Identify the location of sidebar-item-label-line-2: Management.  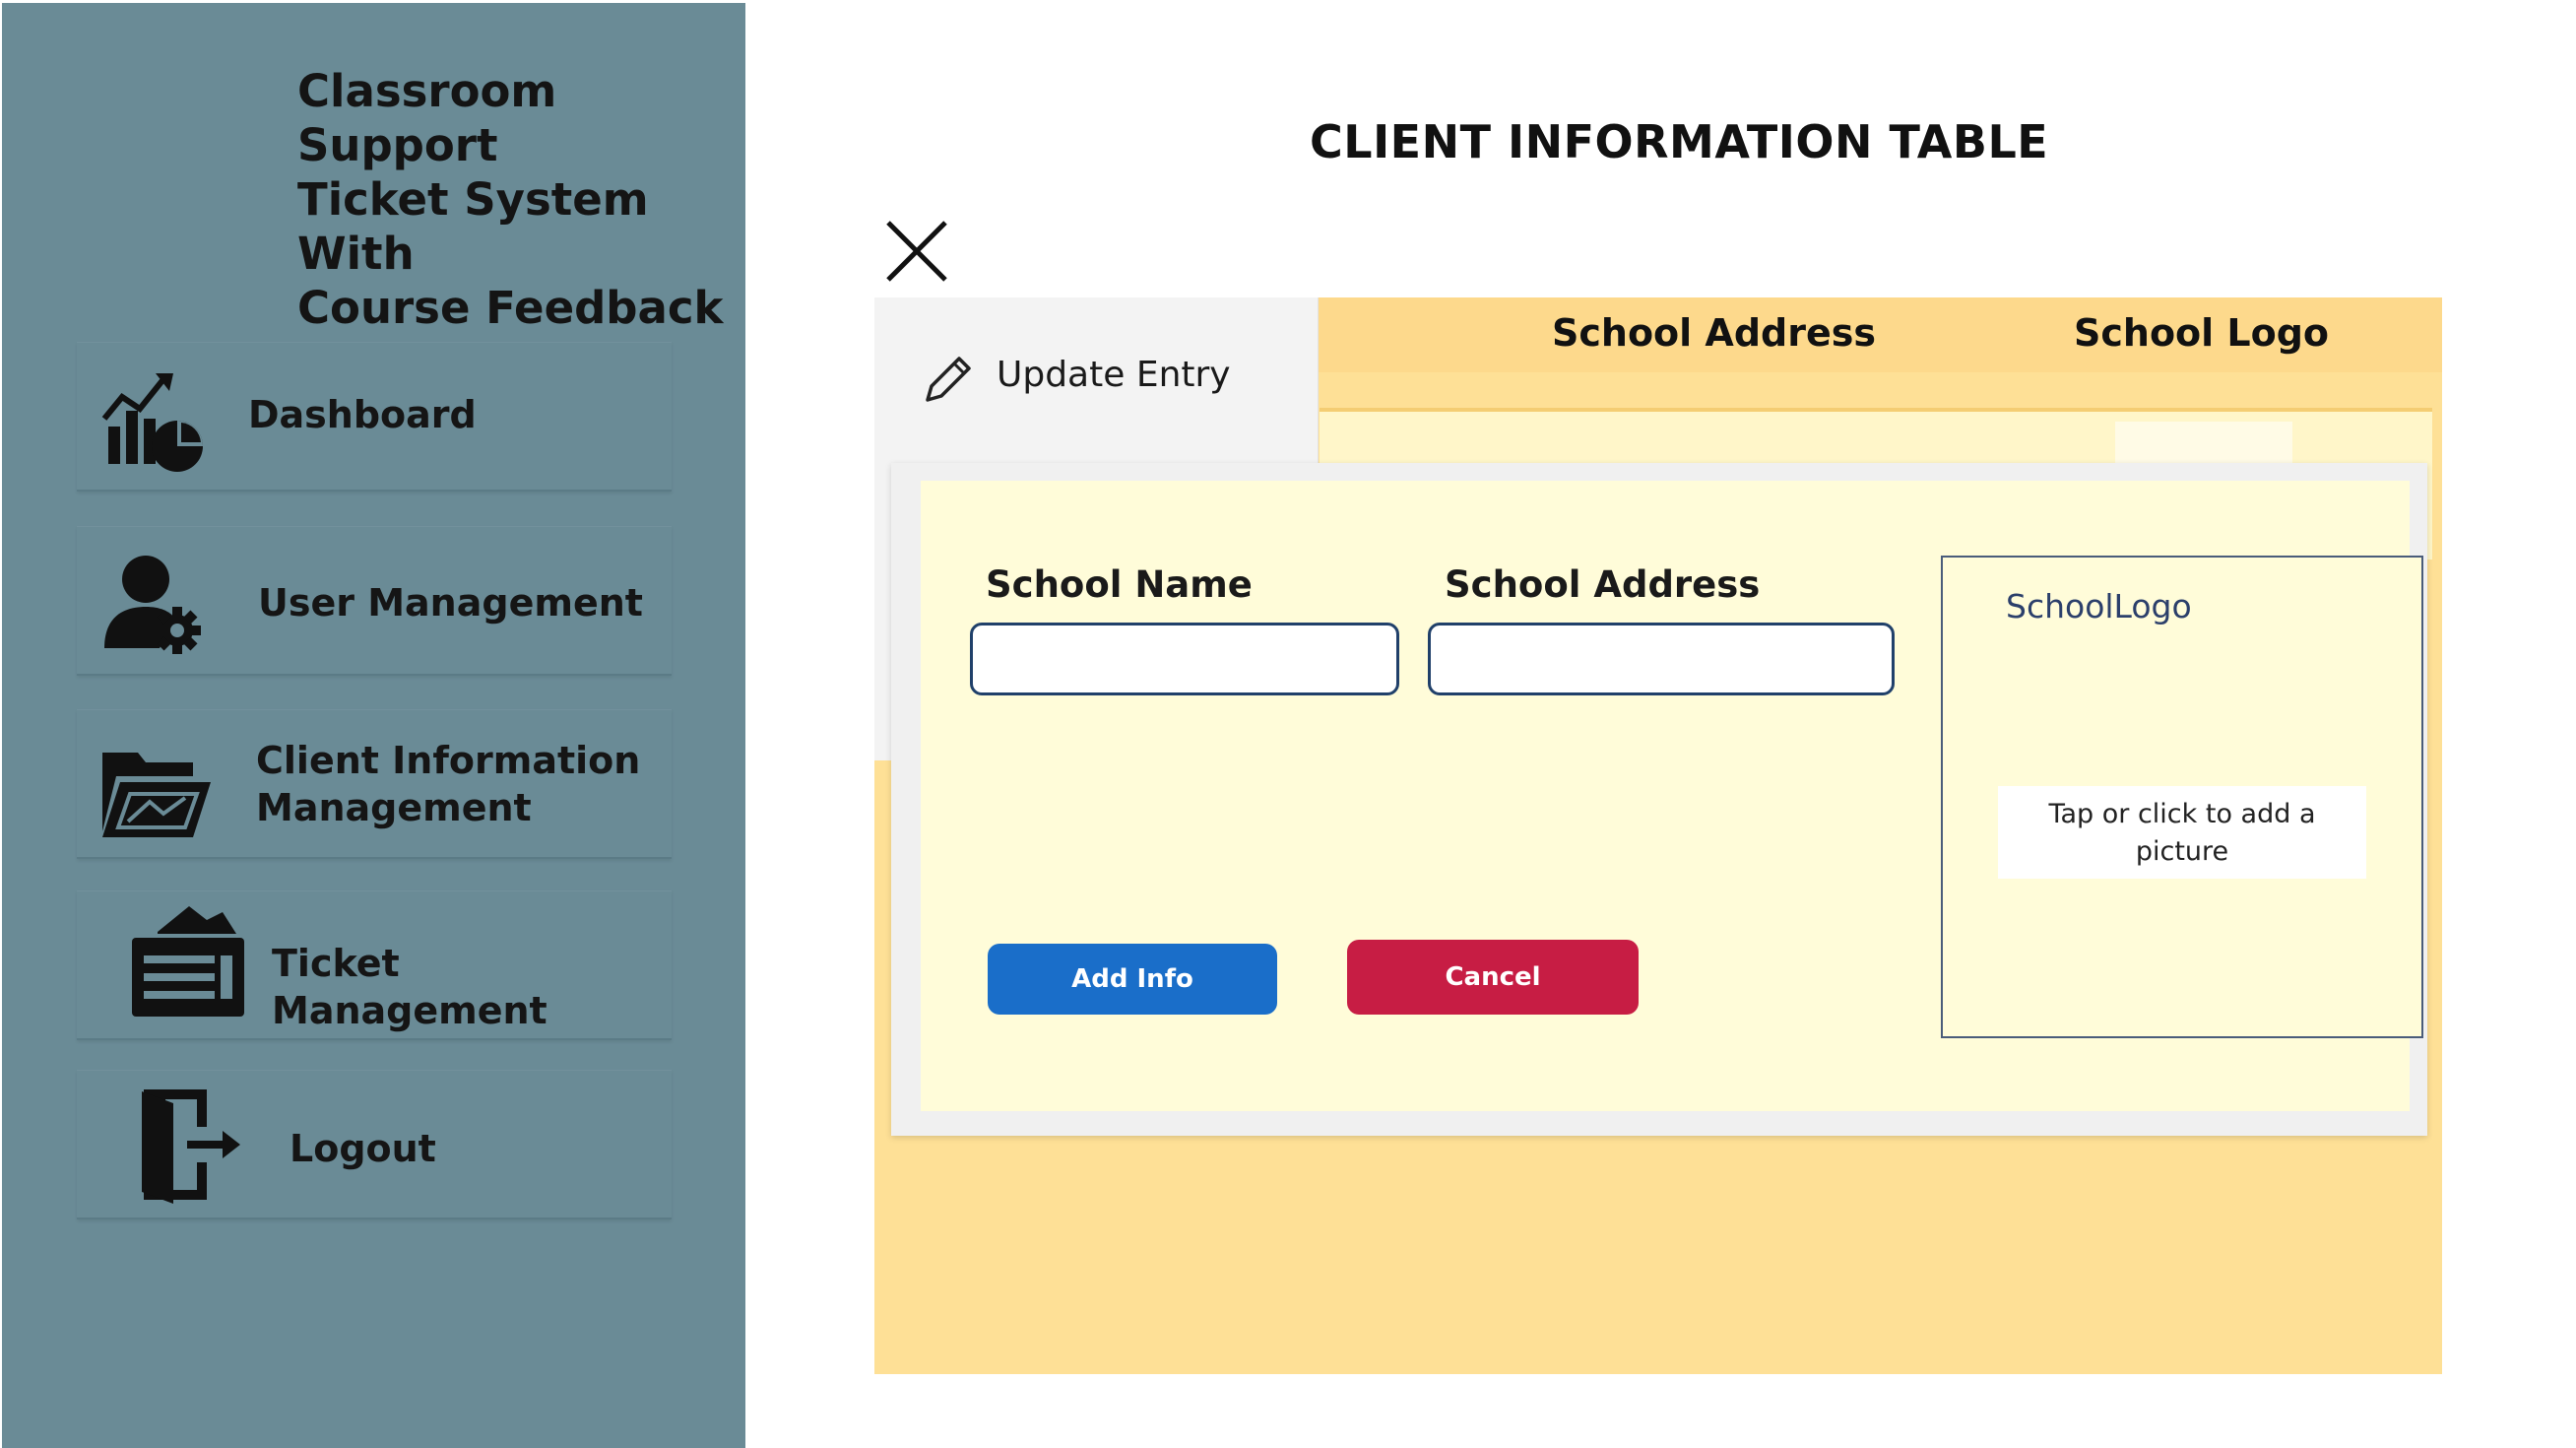
(394, 807).